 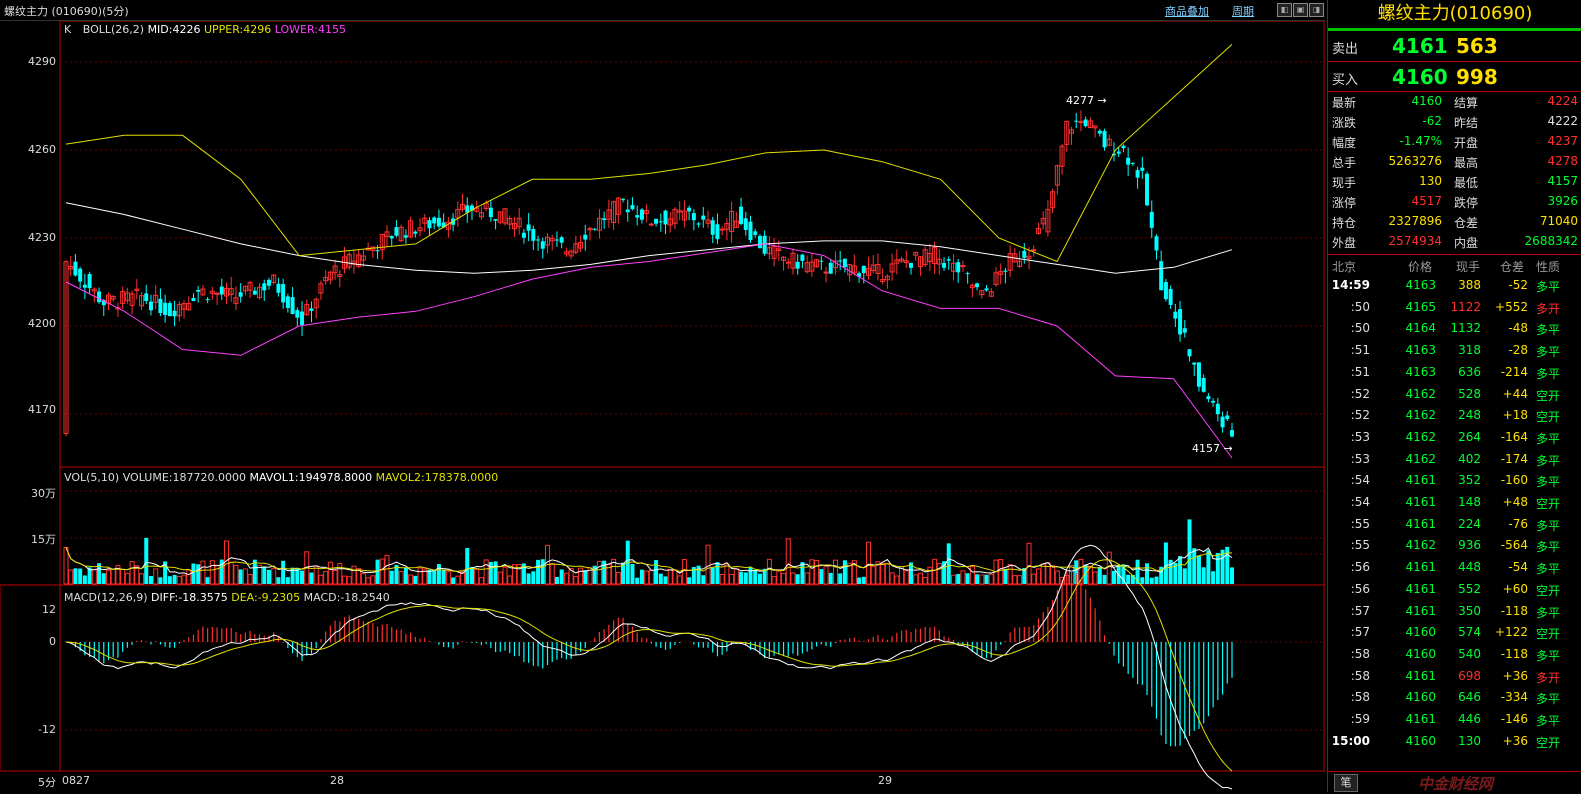 What do you see at coordinates (1316, 10) in the screenshot?
I see `window-icon: ◨` at bounding box center [1316, 10].